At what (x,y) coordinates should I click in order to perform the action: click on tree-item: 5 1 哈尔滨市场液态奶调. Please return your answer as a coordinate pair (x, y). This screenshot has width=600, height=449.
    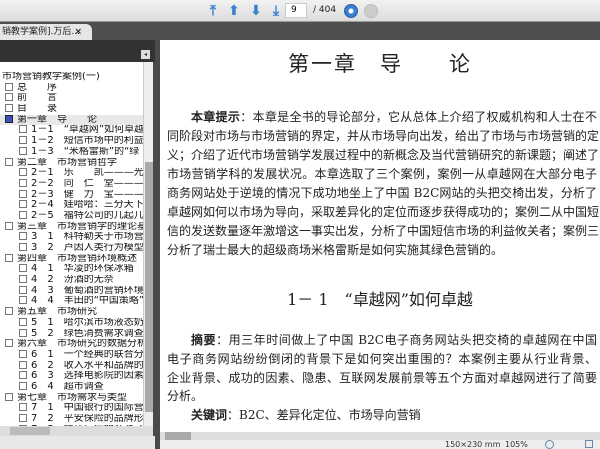
    Looking at the image, I should click on (71, 323).